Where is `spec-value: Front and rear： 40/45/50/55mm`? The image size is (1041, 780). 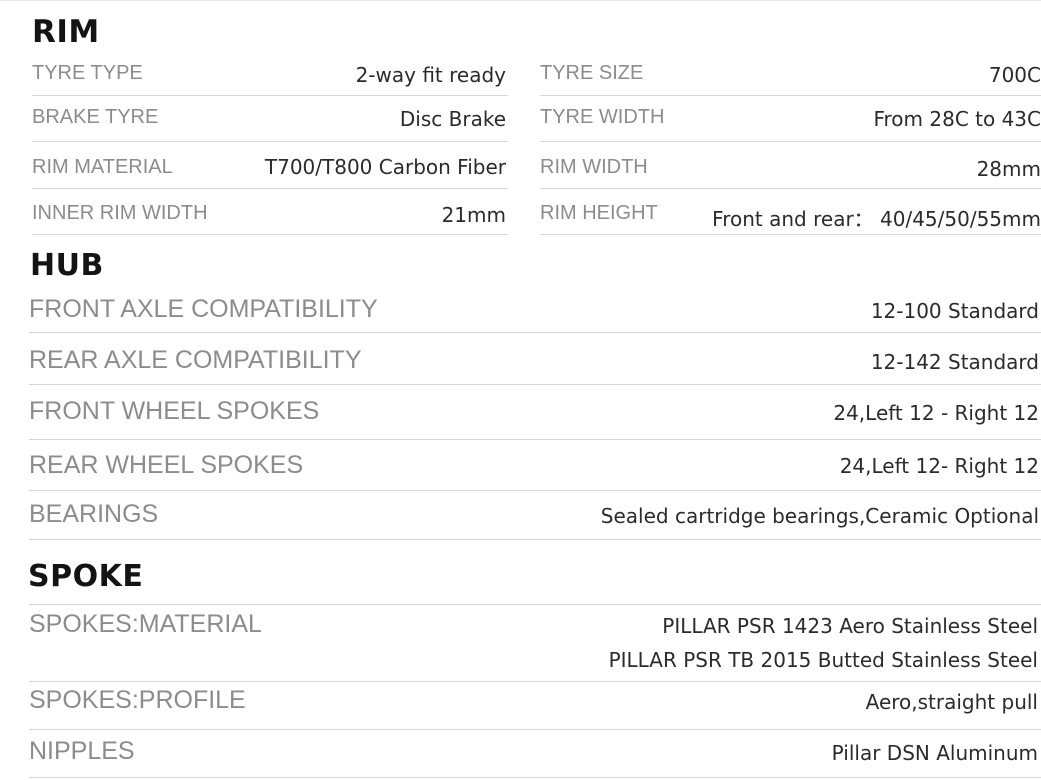 spec-value: Front and rear： 40/45/50/55mm is located at coordinates (876, 219).